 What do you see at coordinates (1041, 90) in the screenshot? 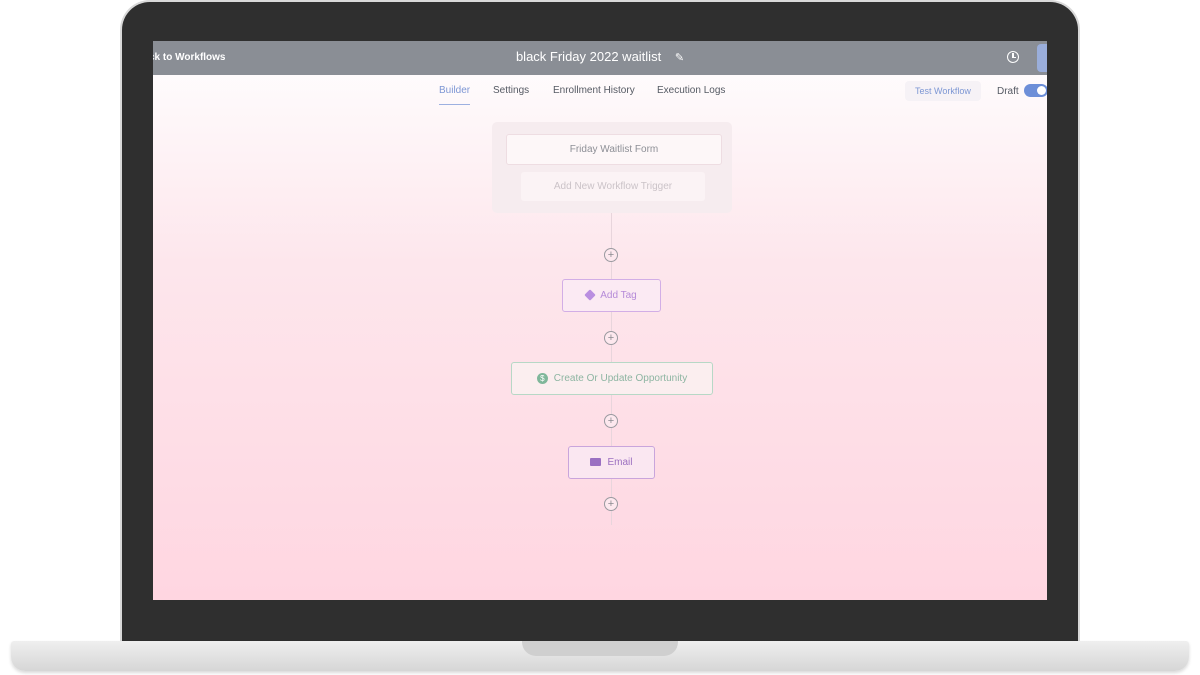
I see `toggle-knob` at bounding box center [1041, 90].